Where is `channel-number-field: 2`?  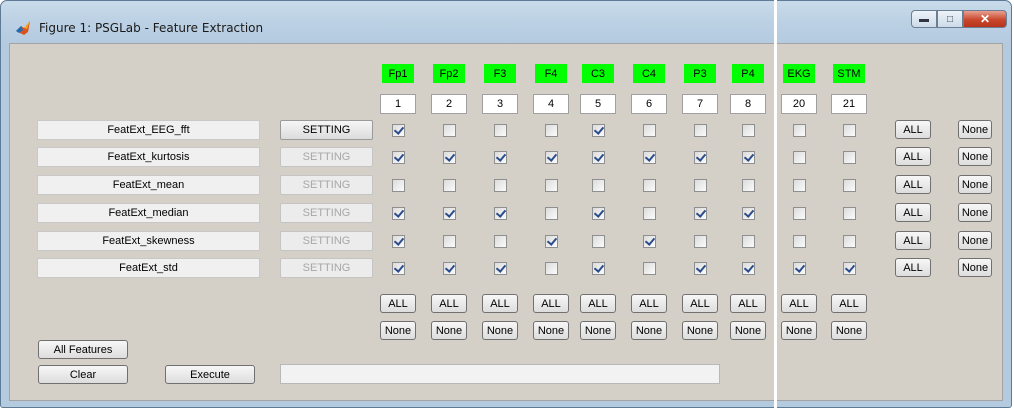 channel-number-field: 2 is located at coordinates (449, 104).